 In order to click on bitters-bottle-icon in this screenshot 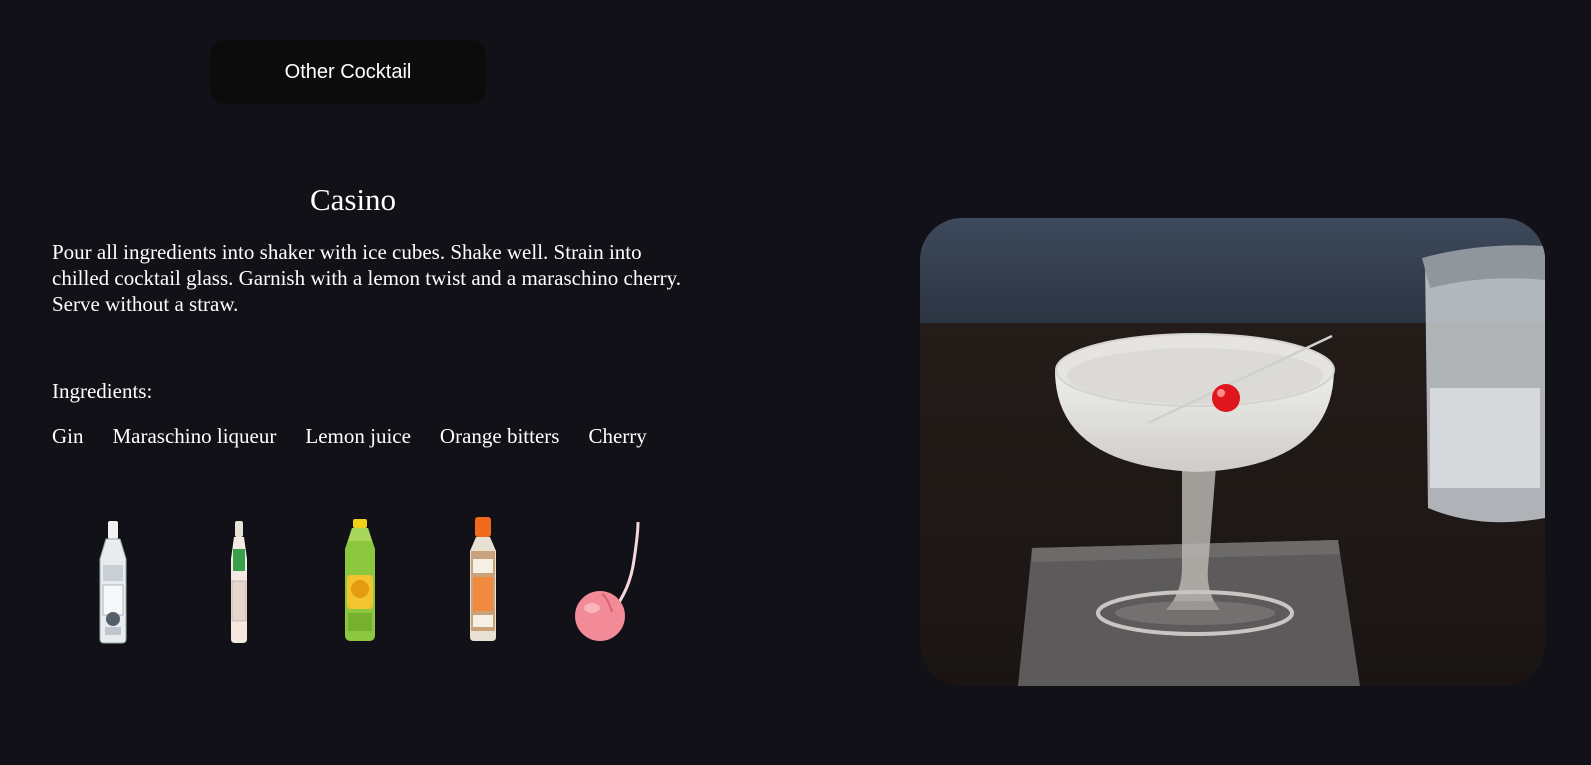, I will do `click(483, 581)`.